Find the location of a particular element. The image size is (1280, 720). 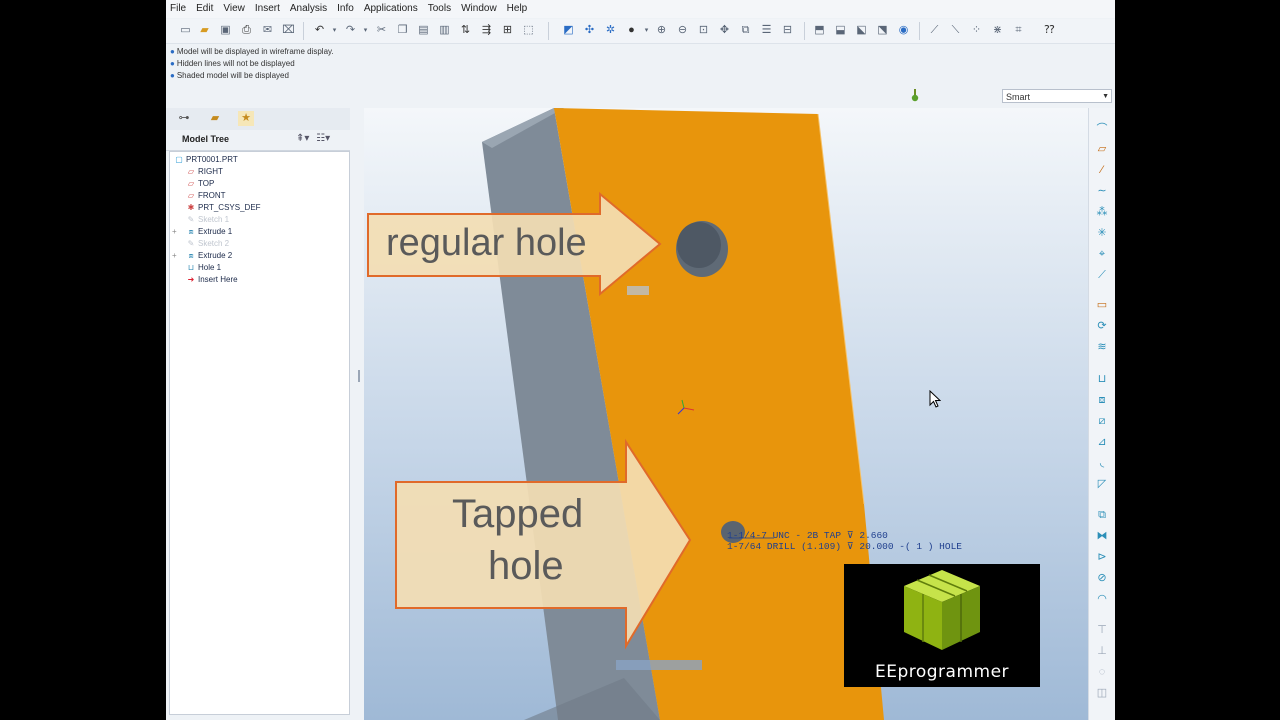

appearance-gallery-icon: ● is located at coordinates (631, 30).